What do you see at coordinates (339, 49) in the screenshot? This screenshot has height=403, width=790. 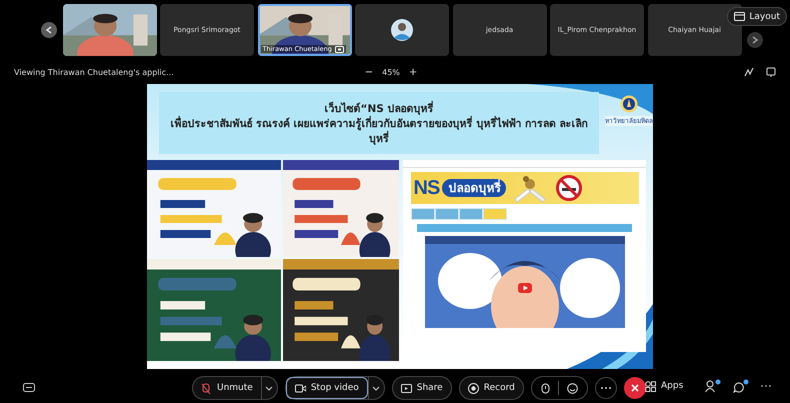 I see `screen-icon` at bounding box center [339, 49].